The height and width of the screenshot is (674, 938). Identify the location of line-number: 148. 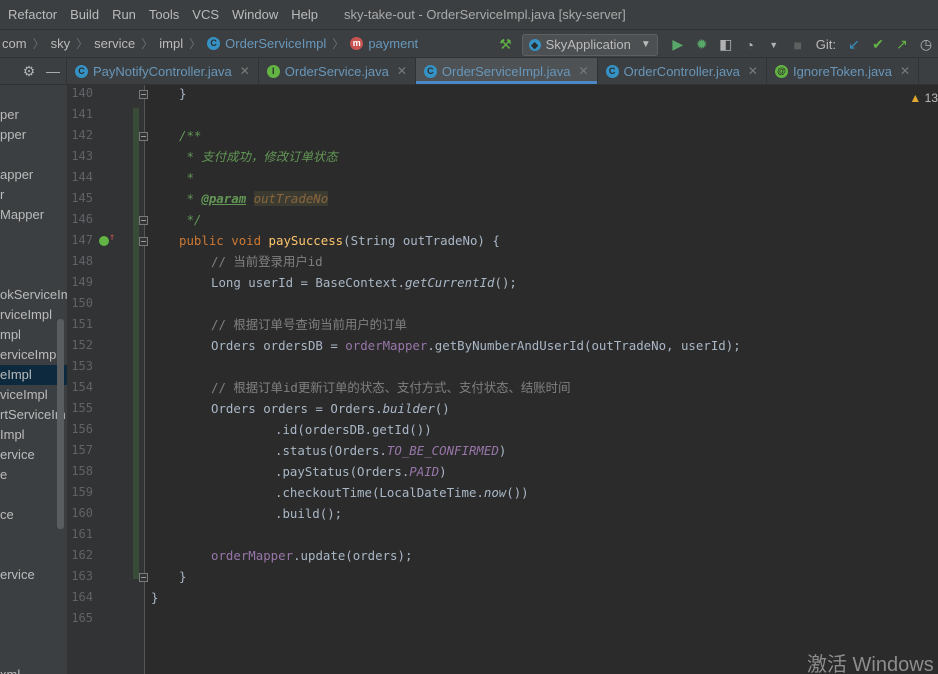
(82, 261).